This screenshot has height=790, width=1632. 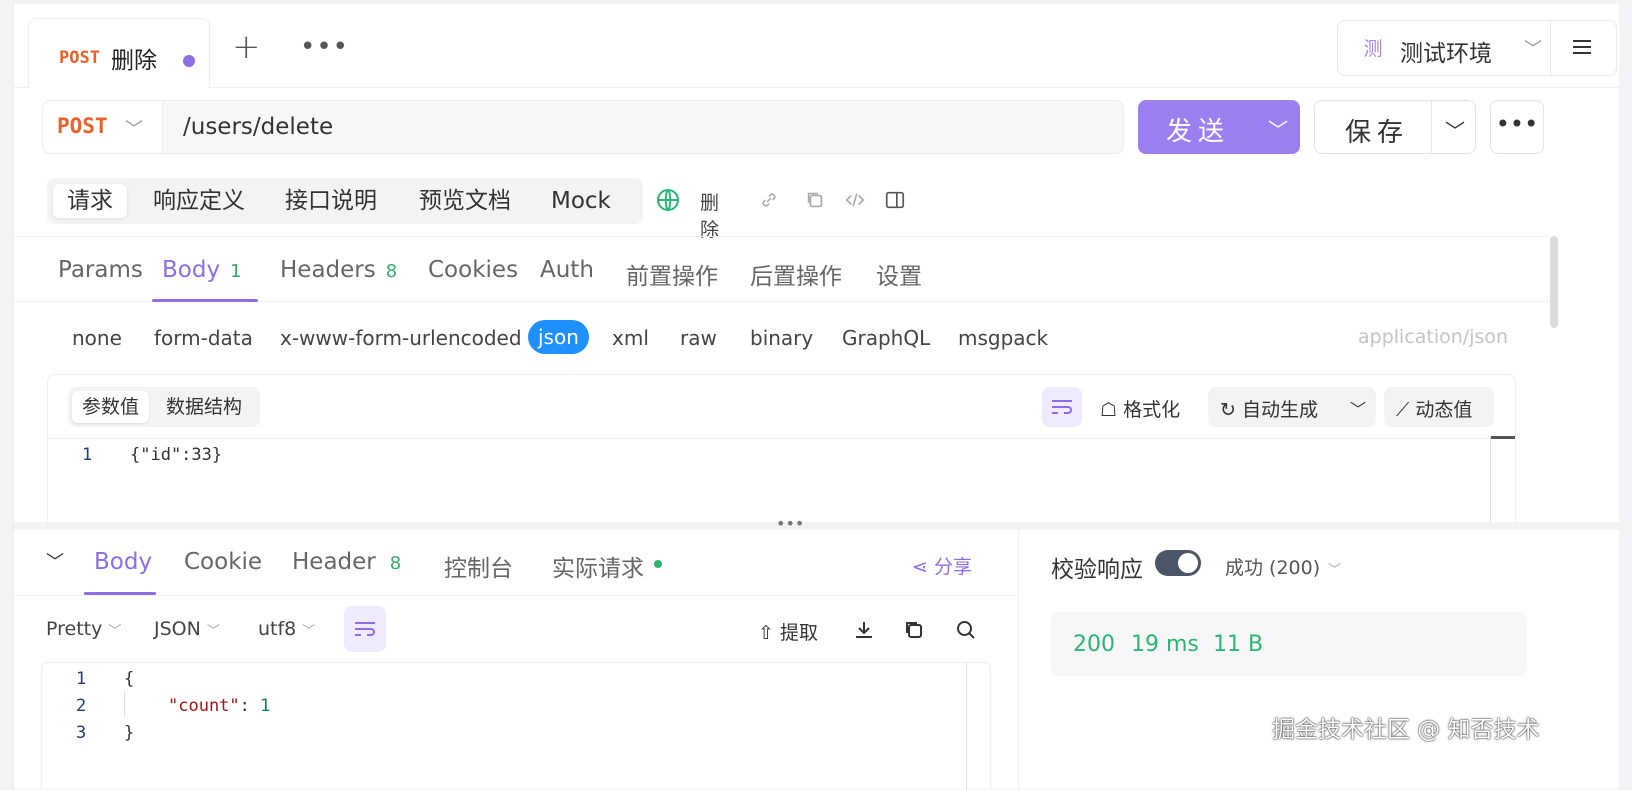 What do you see at coordinates (81, 733) in the screenshot?
I see `line-number: 3` at bounding box center [81, 733].